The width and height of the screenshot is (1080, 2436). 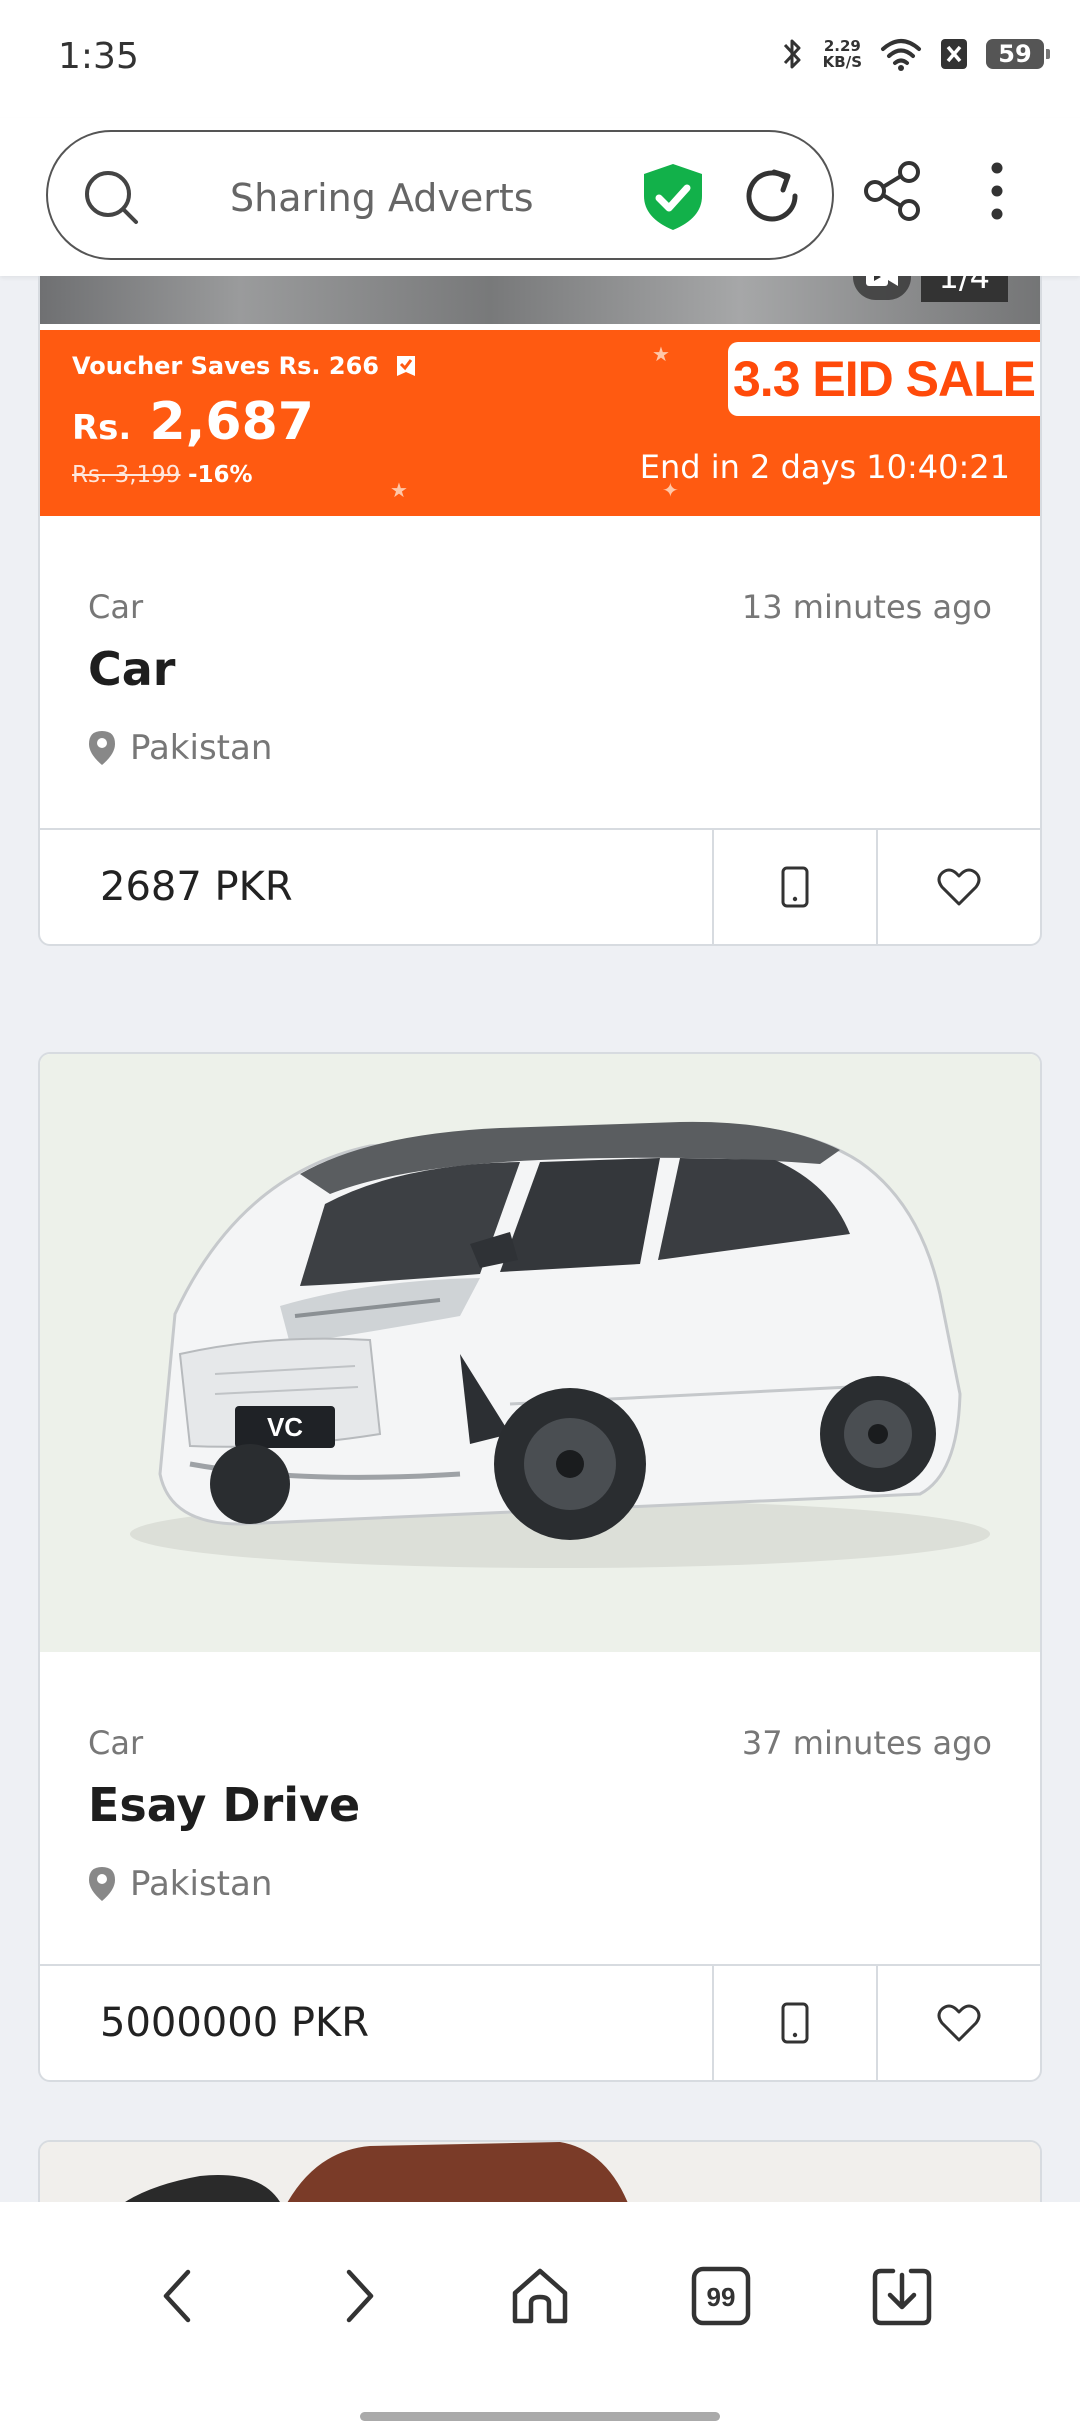 I want to click on tabs-count: 99, so click(x=720, y=2297).